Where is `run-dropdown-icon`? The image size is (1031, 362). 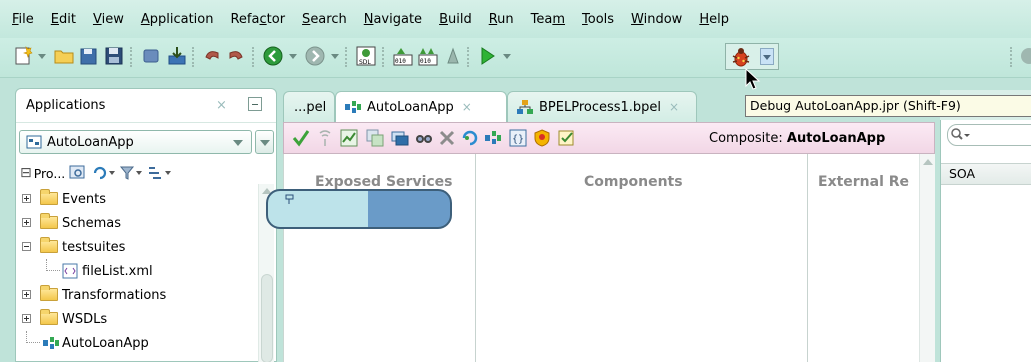
run-dropdown-icon is located at coordinates (507, 56).